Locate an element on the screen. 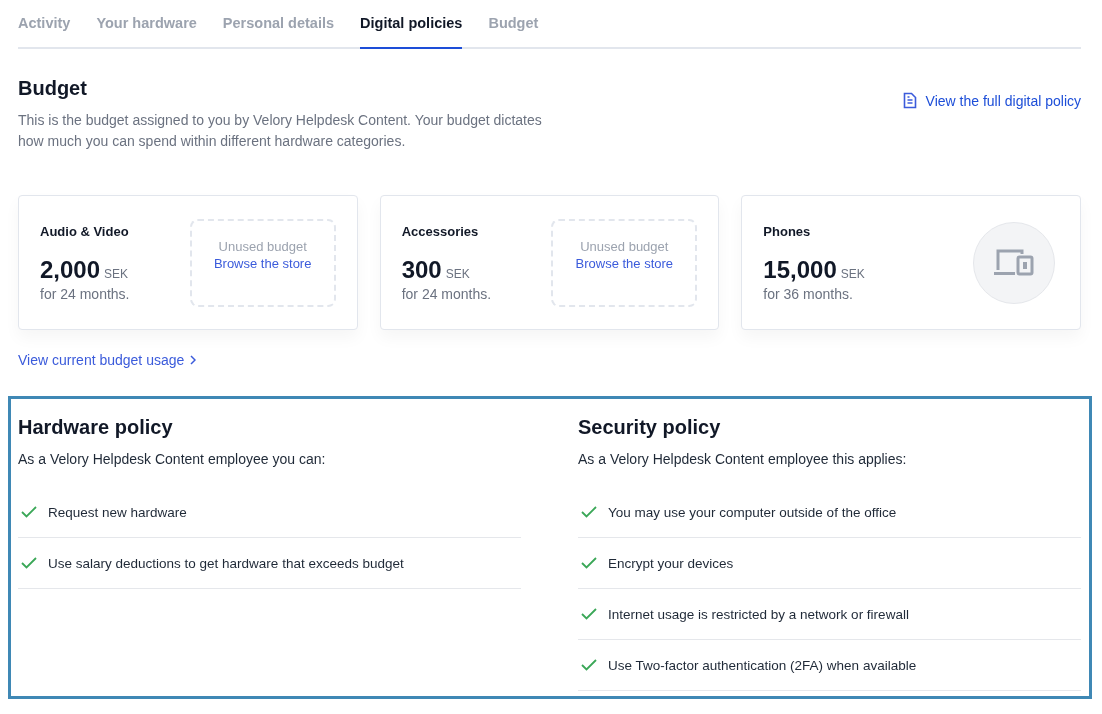  policy-title: Security policy is located at coordinates (650, 427).